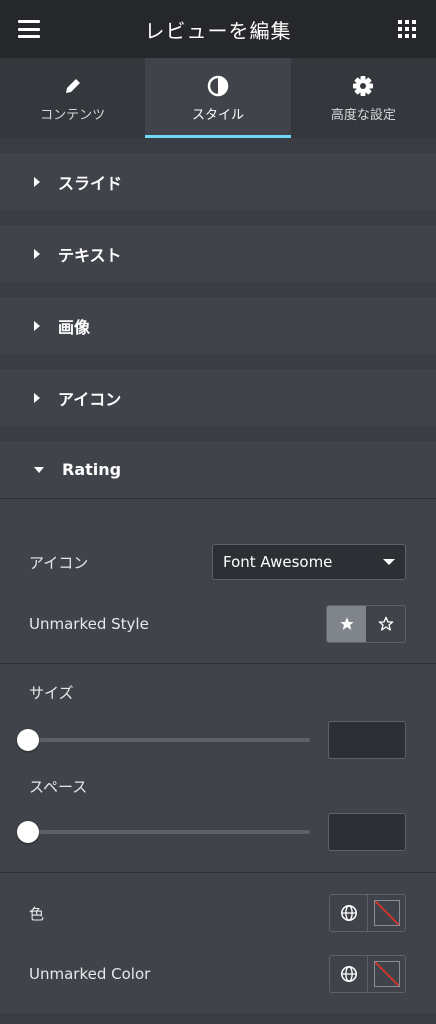 This screenshot has width=436, height=1024. I want to click on section-rating: Rating, so click(218, 470).